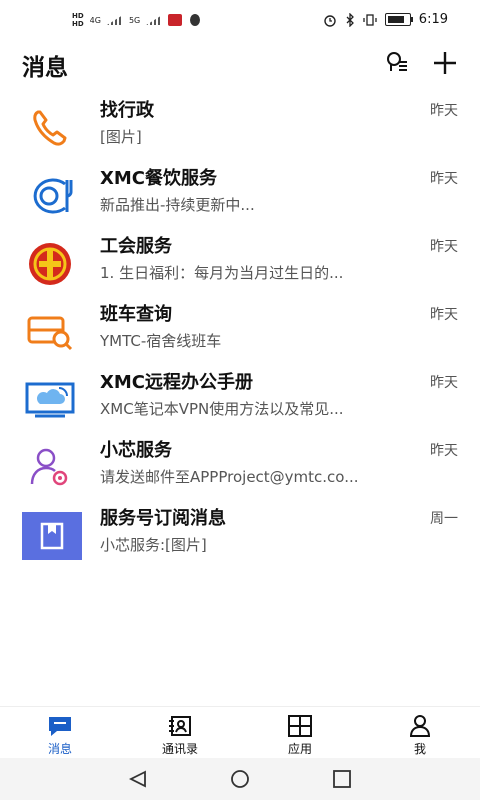 Image resolution: width=480 pixels, height=800 pixels. What do you see at coordinates (45, 68) in the screenshot?
I see `page-title: 消息` at bounding box center [45, 68].